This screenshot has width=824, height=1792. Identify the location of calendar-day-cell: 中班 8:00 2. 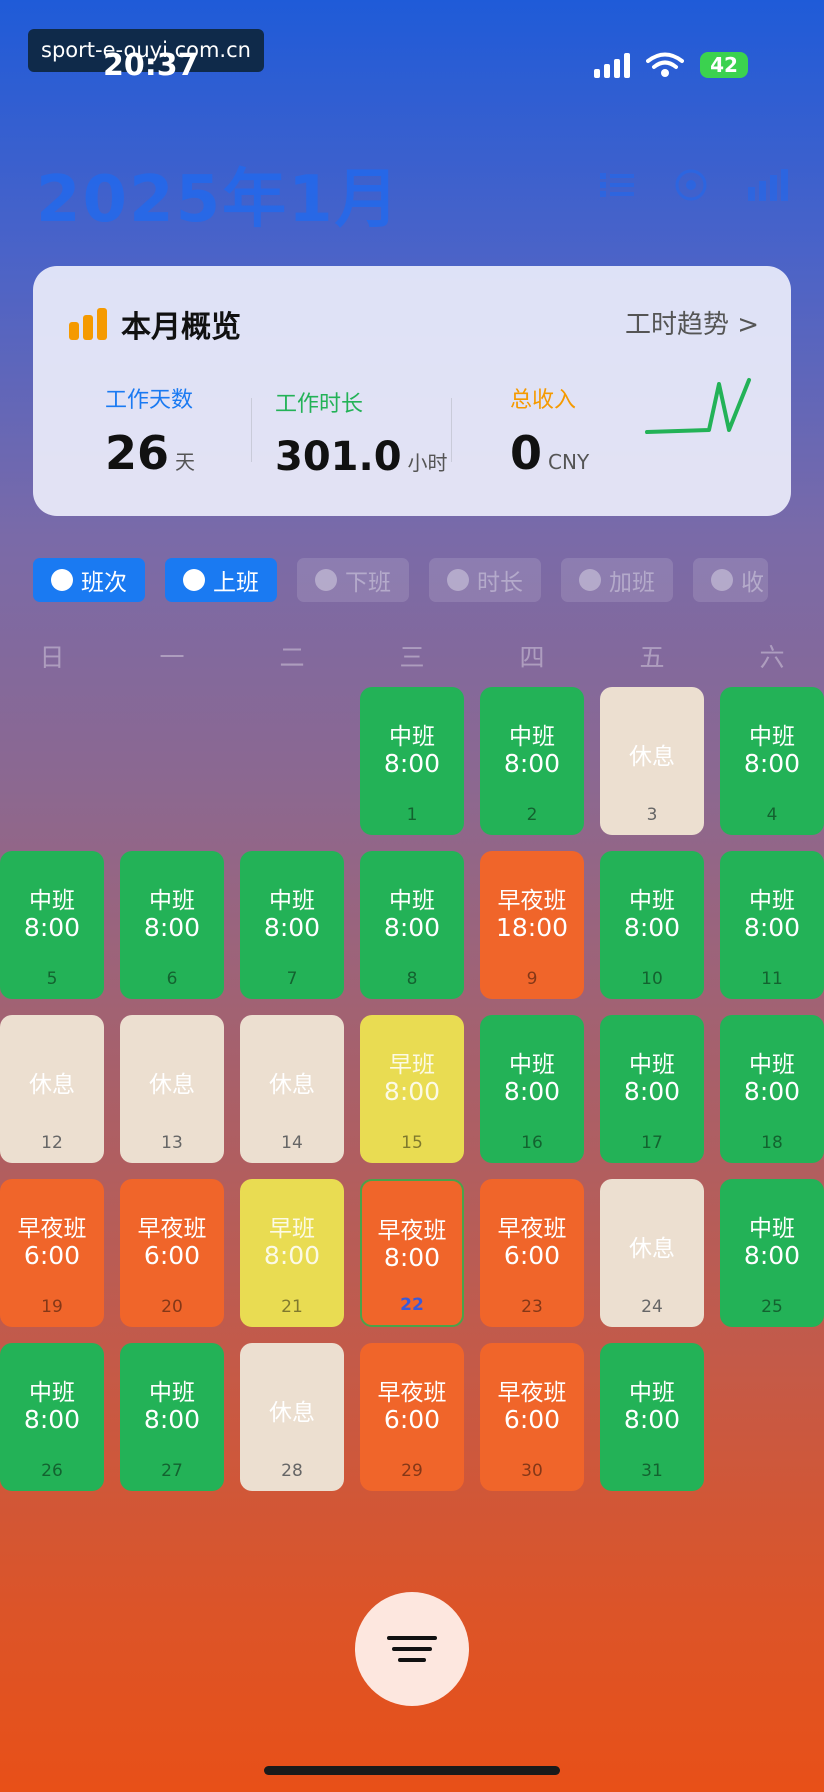
(532, 761).